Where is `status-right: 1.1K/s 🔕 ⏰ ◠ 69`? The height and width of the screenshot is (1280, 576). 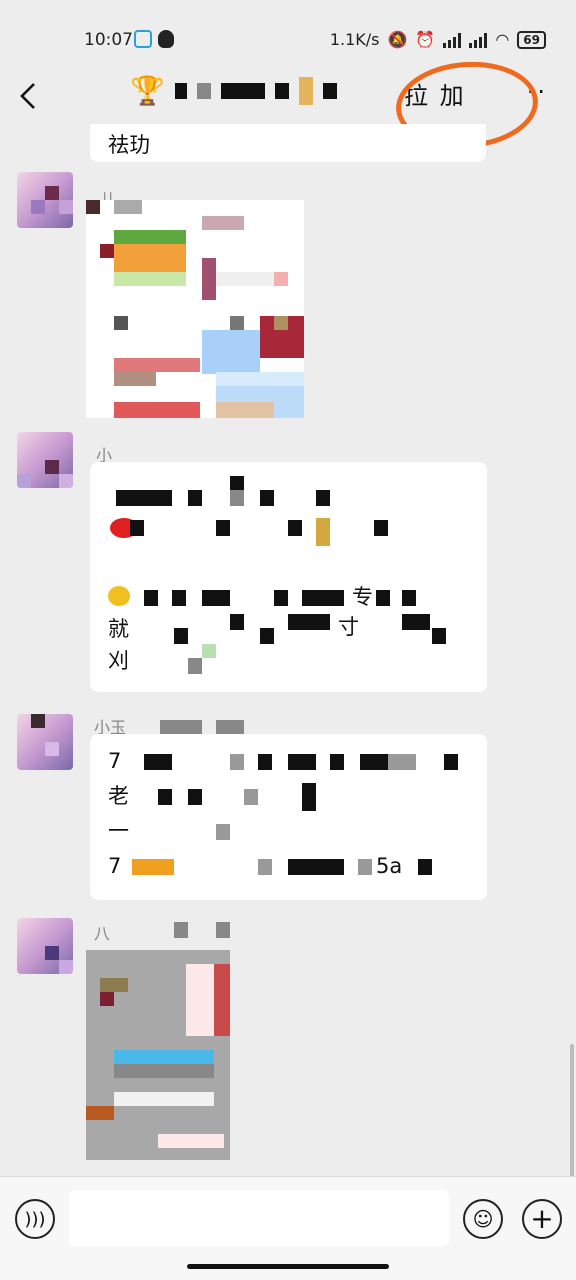 status-right: 1.1K/s 🔕 ⏰ ◠ 69 is located at coordinates (438, 39).